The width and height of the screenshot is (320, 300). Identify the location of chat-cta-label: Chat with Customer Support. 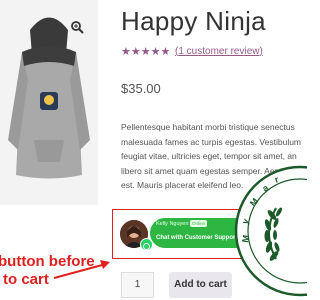
(197, 238).